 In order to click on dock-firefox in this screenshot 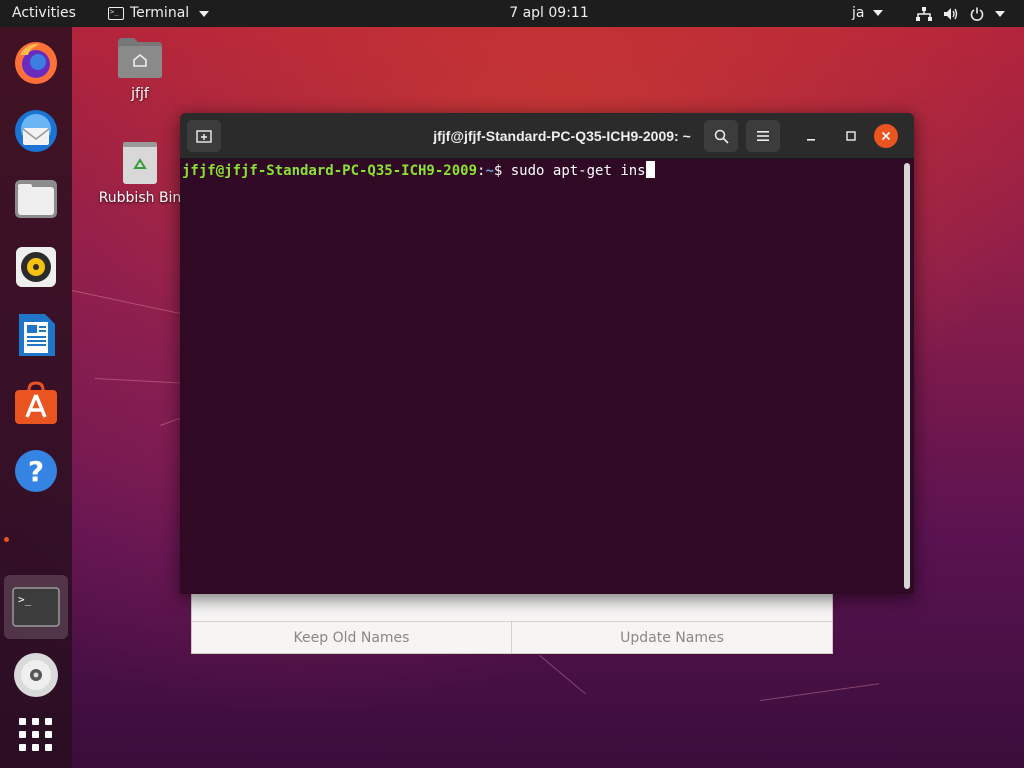, I will do `click(36, 63)`.